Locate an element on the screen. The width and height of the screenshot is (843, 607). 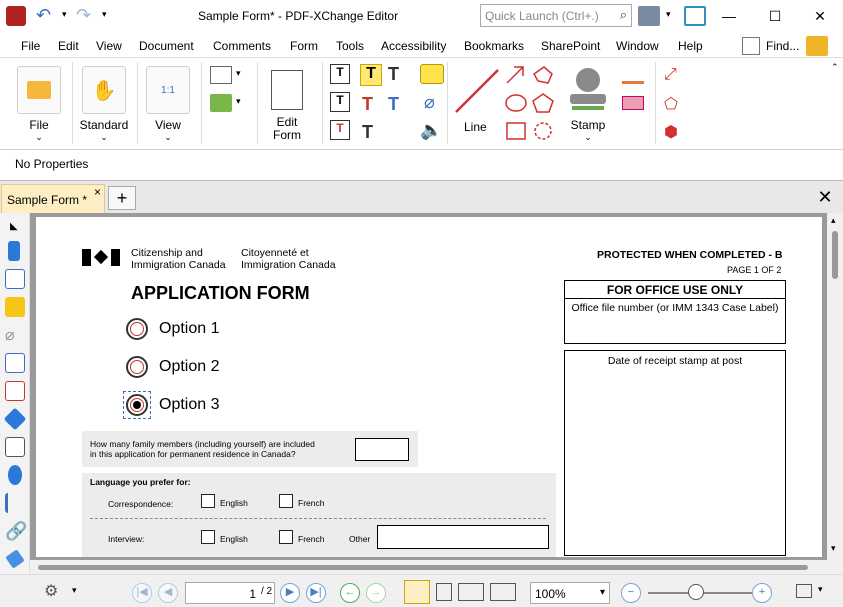
menu-document: Document is located at coordinates (166, 46).